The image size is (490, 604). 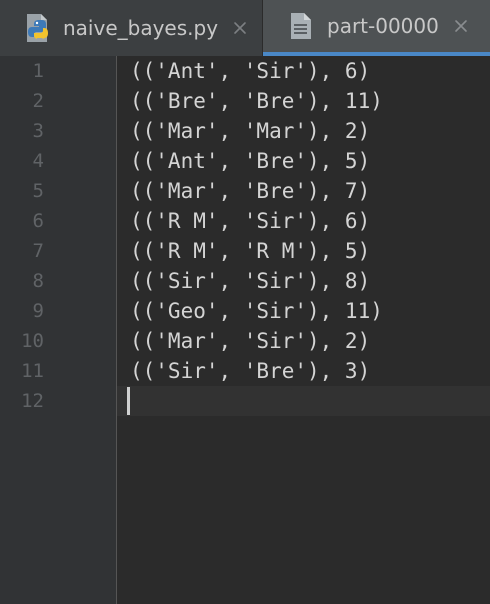 I want to click on line-number: 8, so click(x=38, y=281).